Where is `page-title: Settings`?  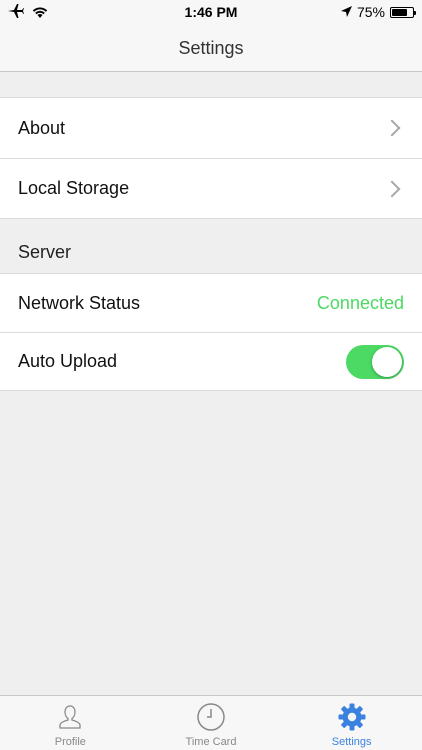
page-title: Settings is located at coordinates (211, 48).